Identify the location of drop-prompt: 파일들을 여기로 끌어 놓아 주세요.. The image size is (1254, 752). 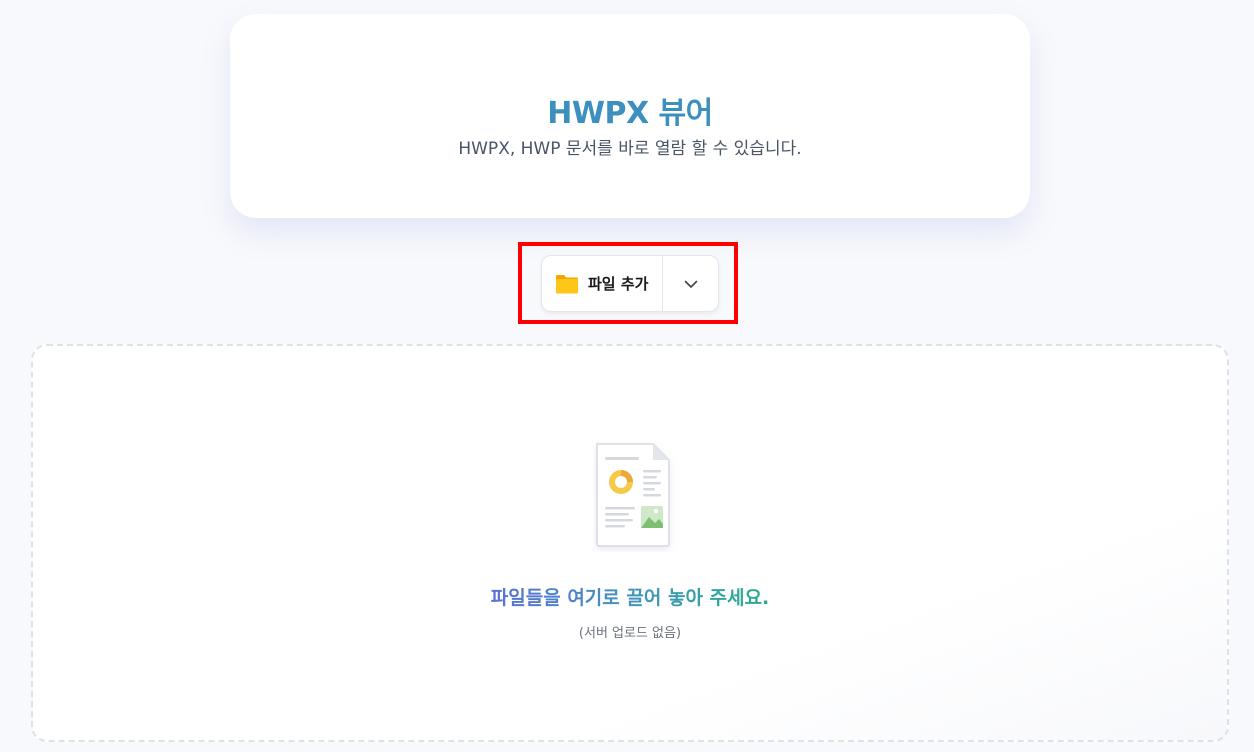
(630, 598).